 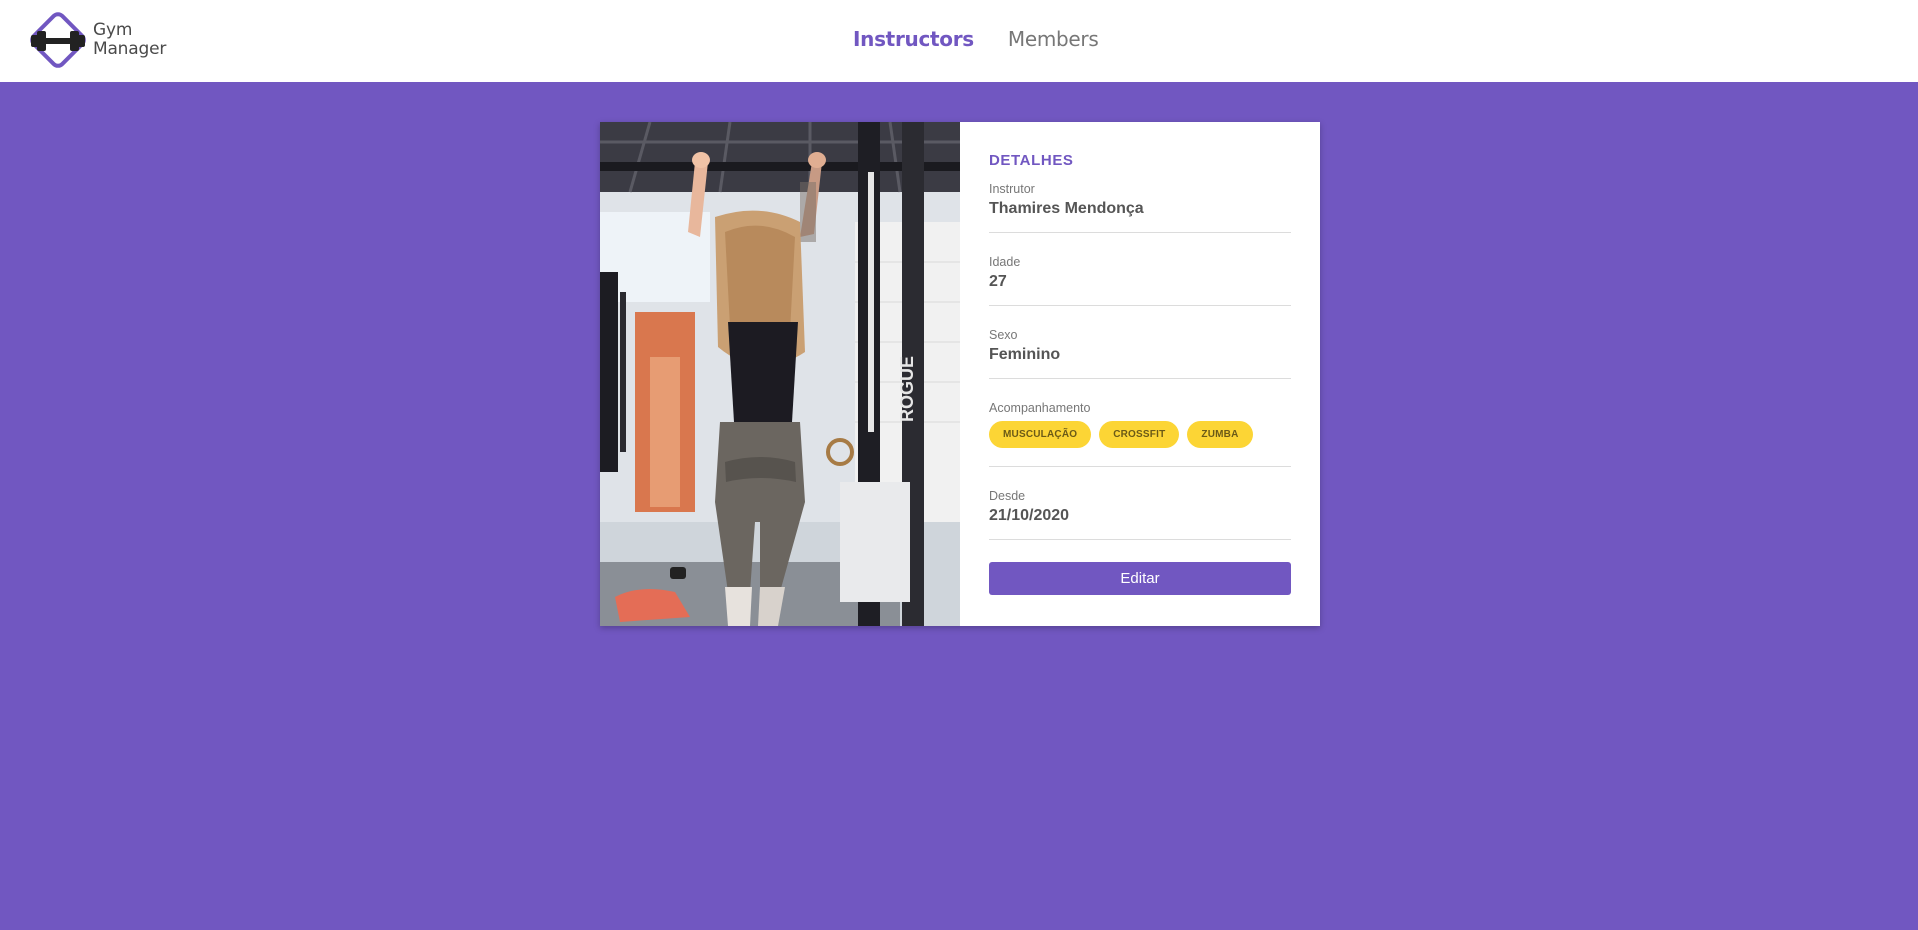 I want to click on gym-manager-logo: Gym Manager, so click(x=96, y=40).